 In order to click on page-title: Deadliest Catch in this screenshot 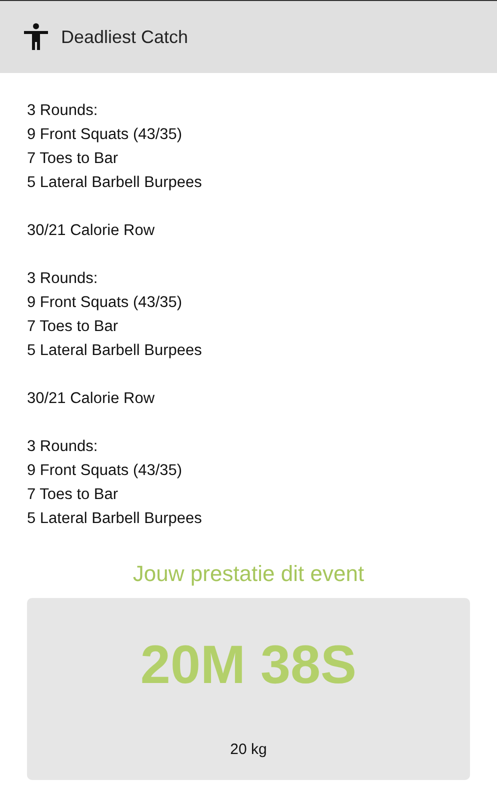, I will do `click(124, 37)`.